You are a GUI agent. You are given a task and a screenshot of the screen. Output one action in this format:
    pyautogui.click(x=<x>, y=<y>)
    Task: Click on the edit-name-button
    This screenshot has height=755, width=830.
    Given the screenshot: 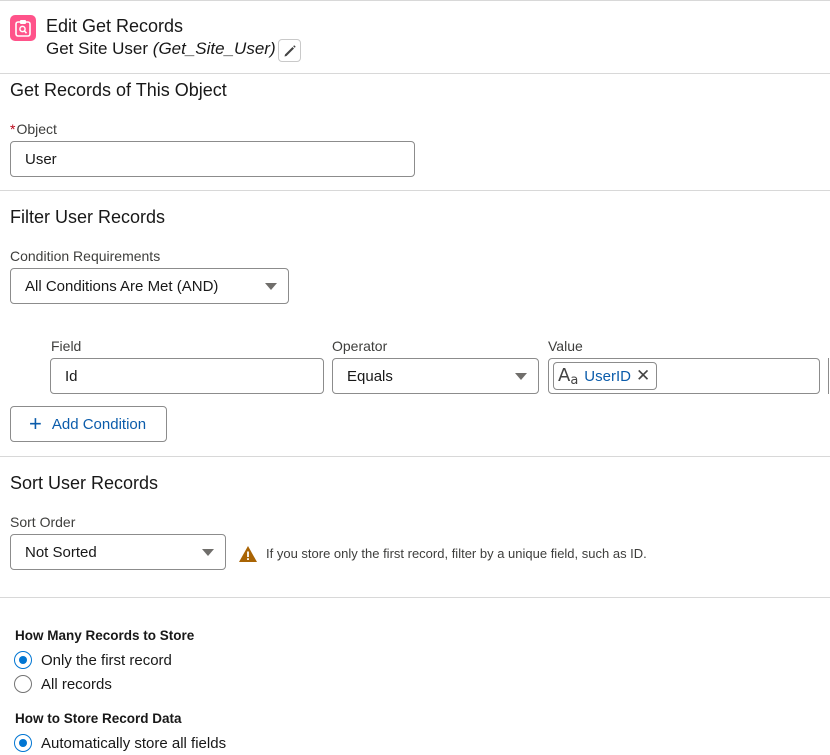 What is the action you would take?
    pyautogui.click(x=289, y=50)
    